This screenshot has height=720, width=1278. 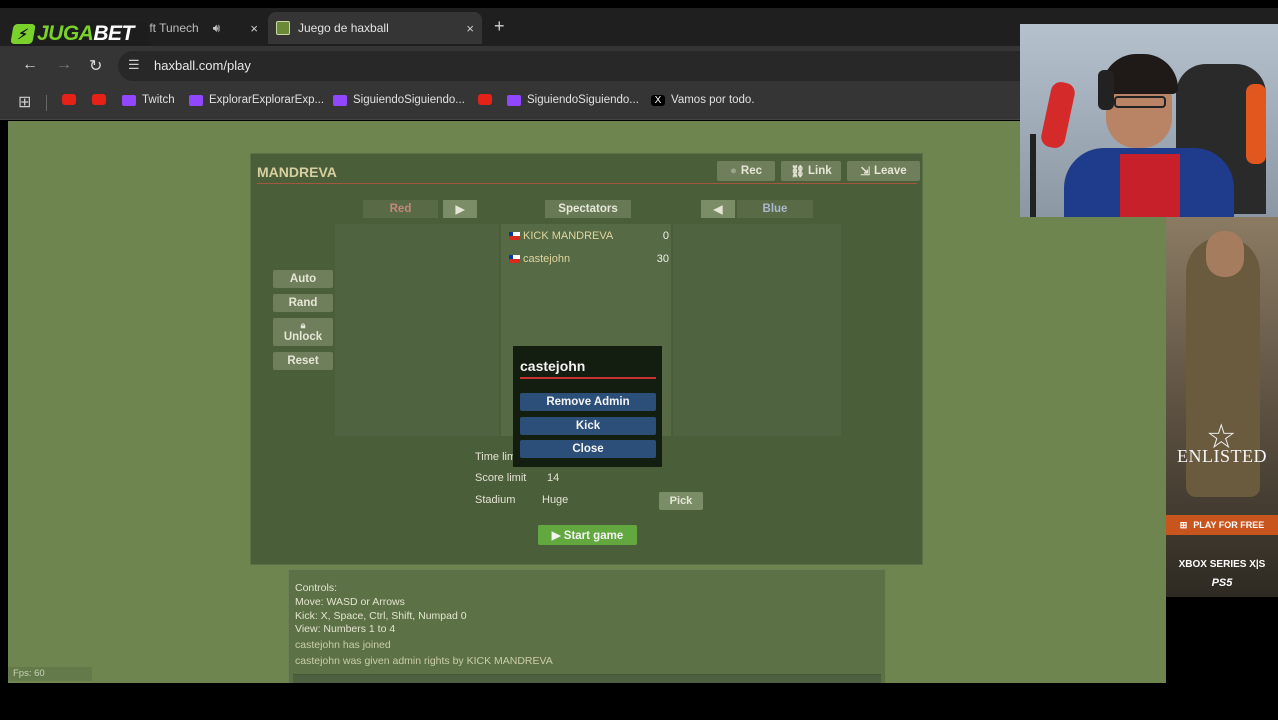 What do you see at coordinates (303, 325) in the screenshot?
I see `lock-icon: 🔒︎` at bounding box center [303, 325].